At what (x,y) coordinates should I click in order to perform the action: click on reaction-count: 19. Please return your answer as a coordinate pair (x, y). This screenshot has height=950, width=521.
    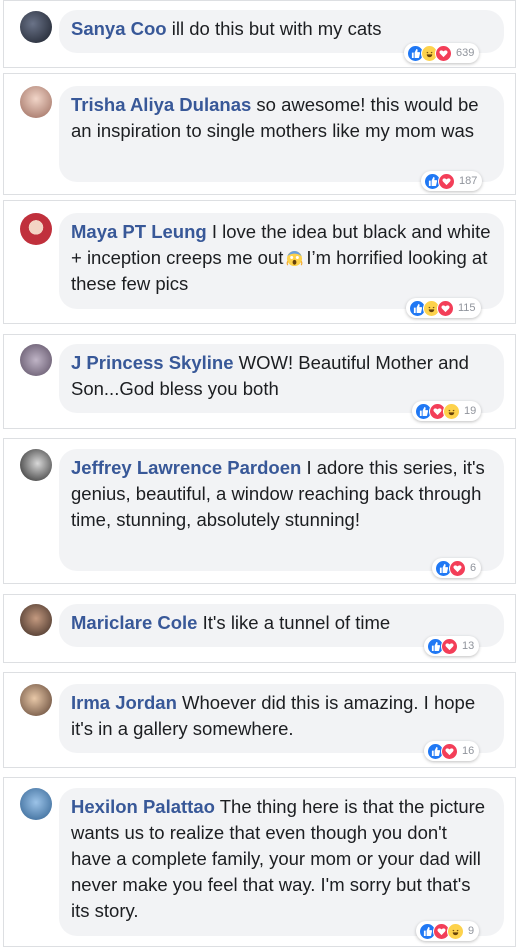
    Looking at the image, I should click on (470, 411).